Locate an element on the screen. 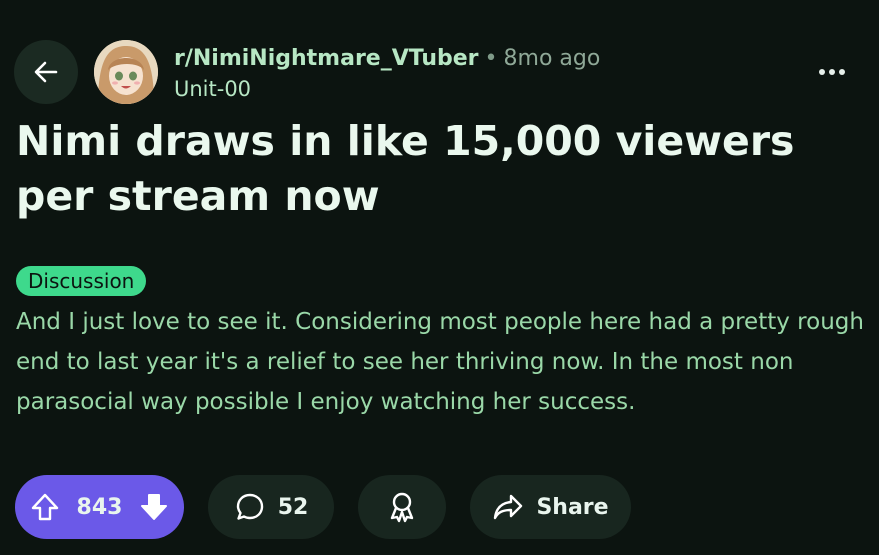  arrow-up-icon is located at coordinates (45, 507).